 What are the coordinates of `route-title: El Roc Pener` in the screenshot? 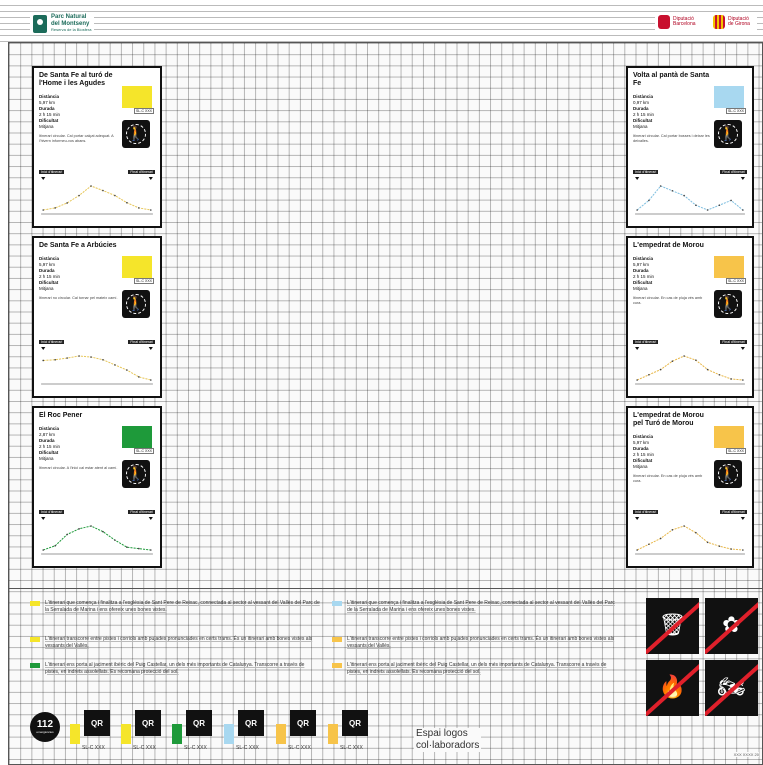 It's located at (61, 415).